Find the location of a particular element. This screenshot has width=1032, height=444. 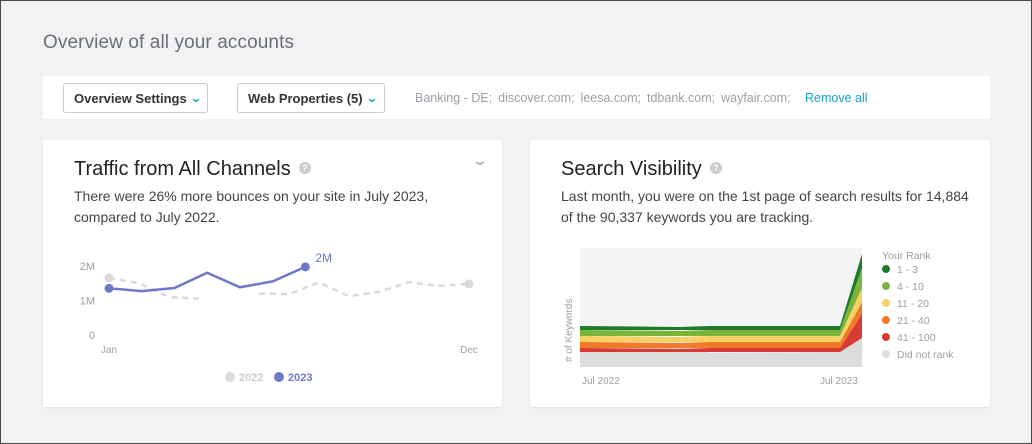

remove-all-link: Remove all is located at coordinates (836, 98).